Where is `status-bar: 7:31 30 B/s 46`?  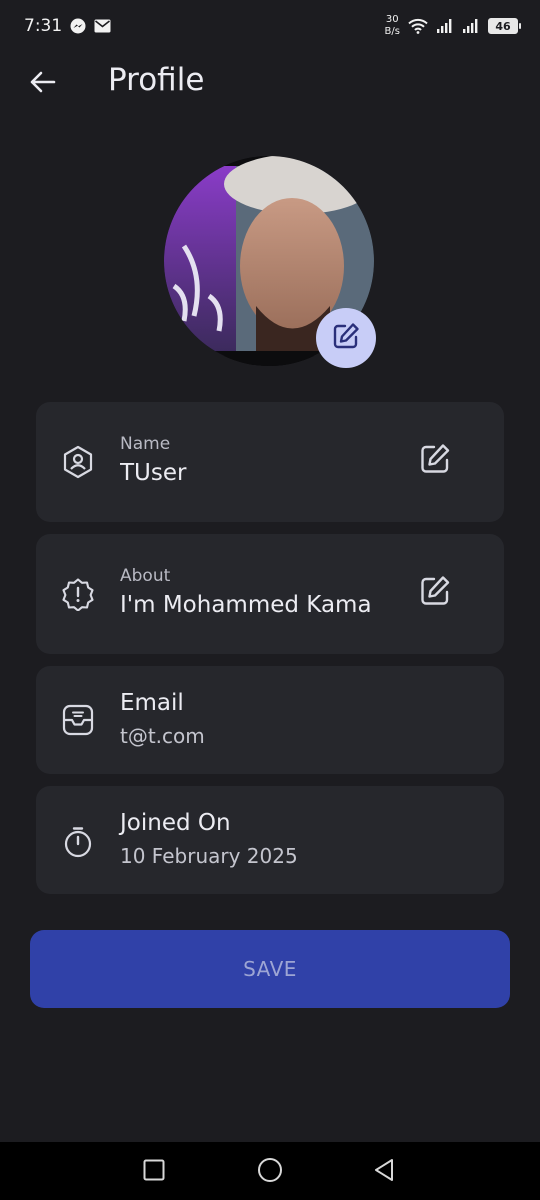 status-bar: 7:31 30 B/s 46 is located at coordinates (270, 26).